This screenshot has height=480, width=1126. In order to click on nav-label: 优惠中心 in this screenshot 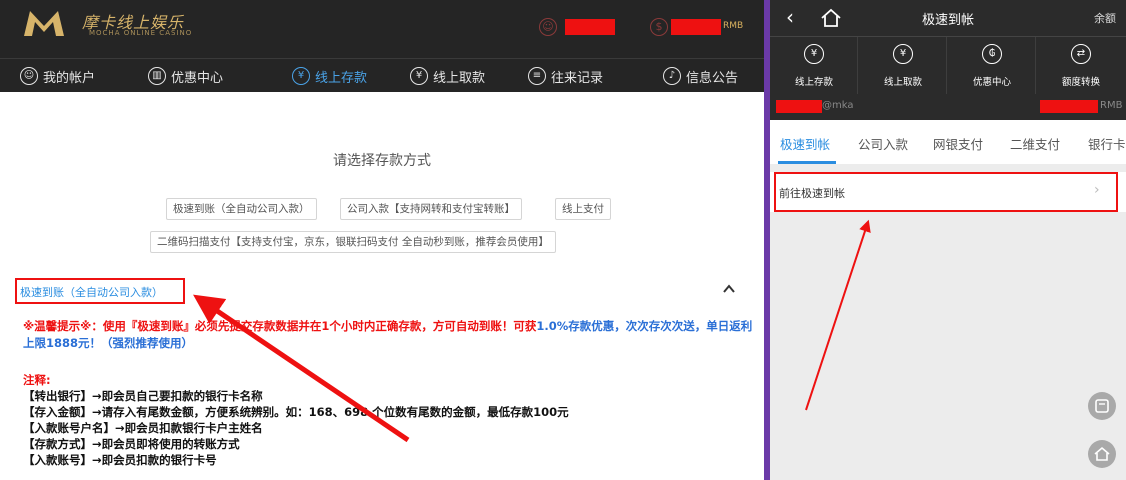, I will do `click(197, 78)`.